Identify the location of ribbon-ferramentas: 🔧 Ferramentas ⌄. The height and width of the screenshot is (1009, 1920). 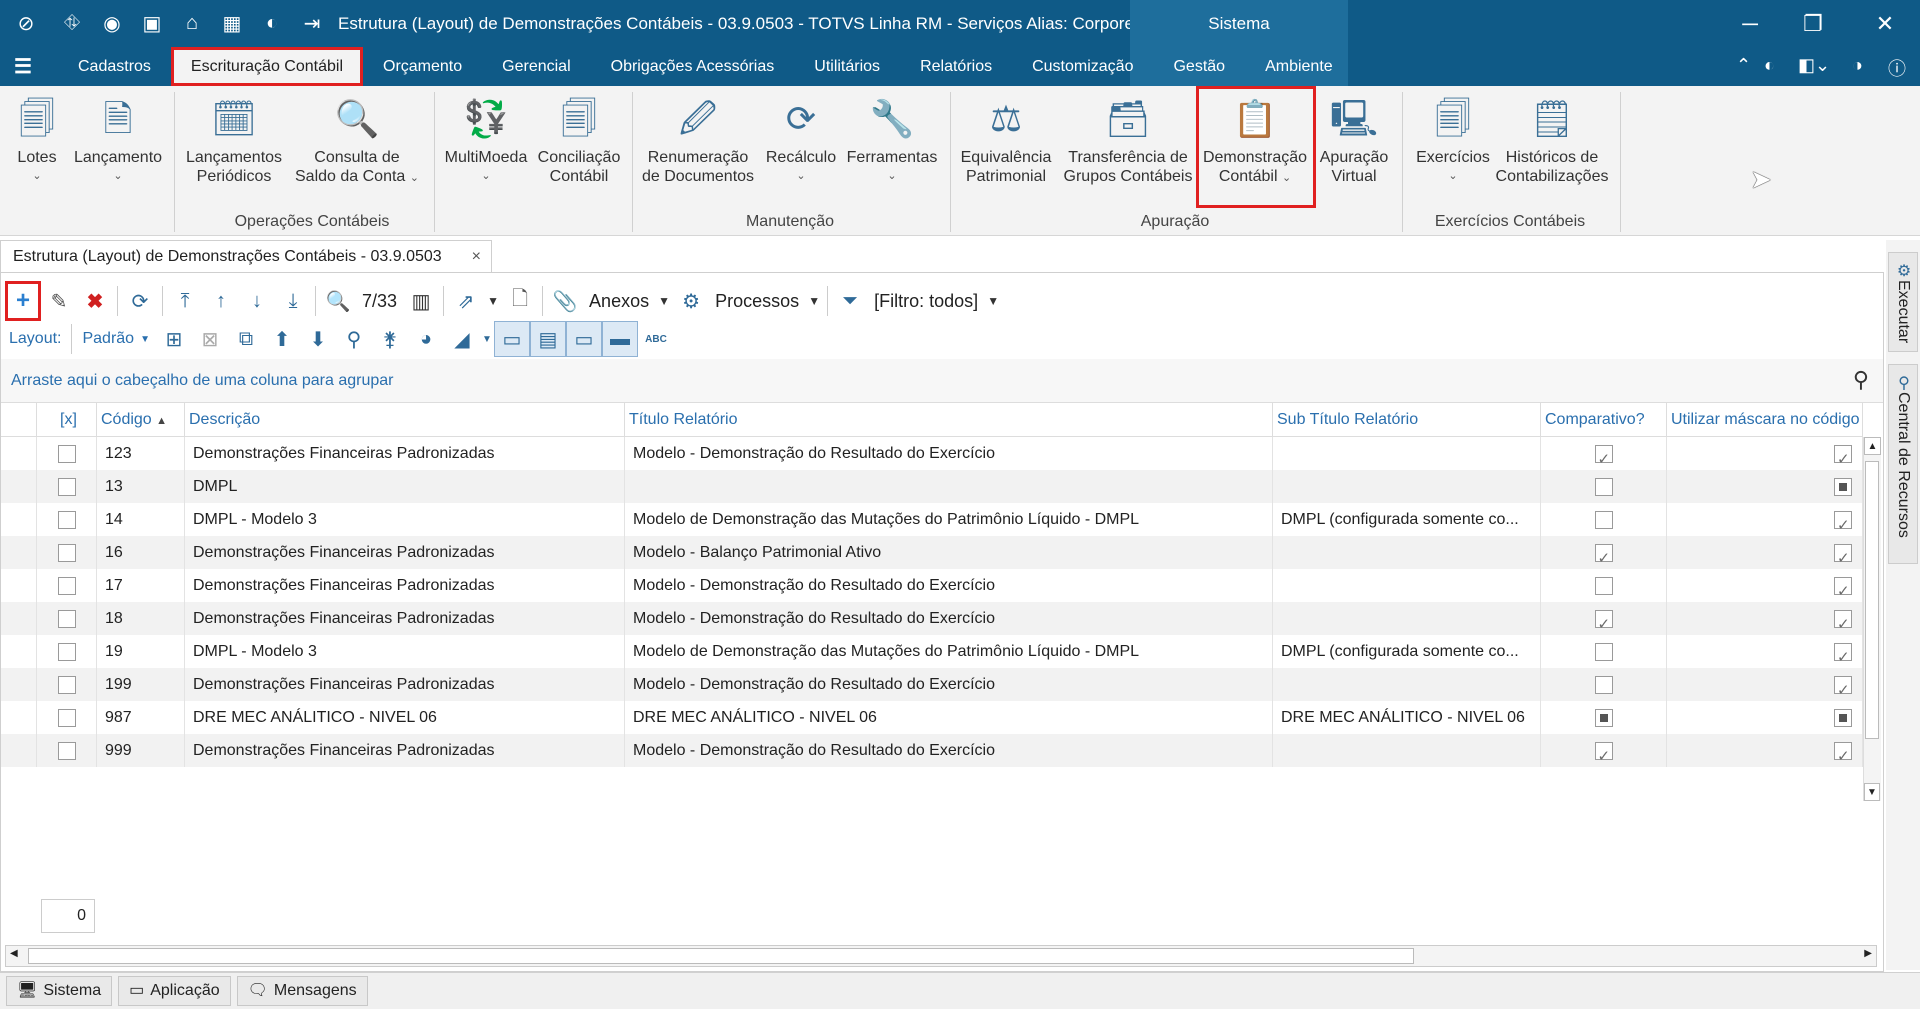
(892, 140).